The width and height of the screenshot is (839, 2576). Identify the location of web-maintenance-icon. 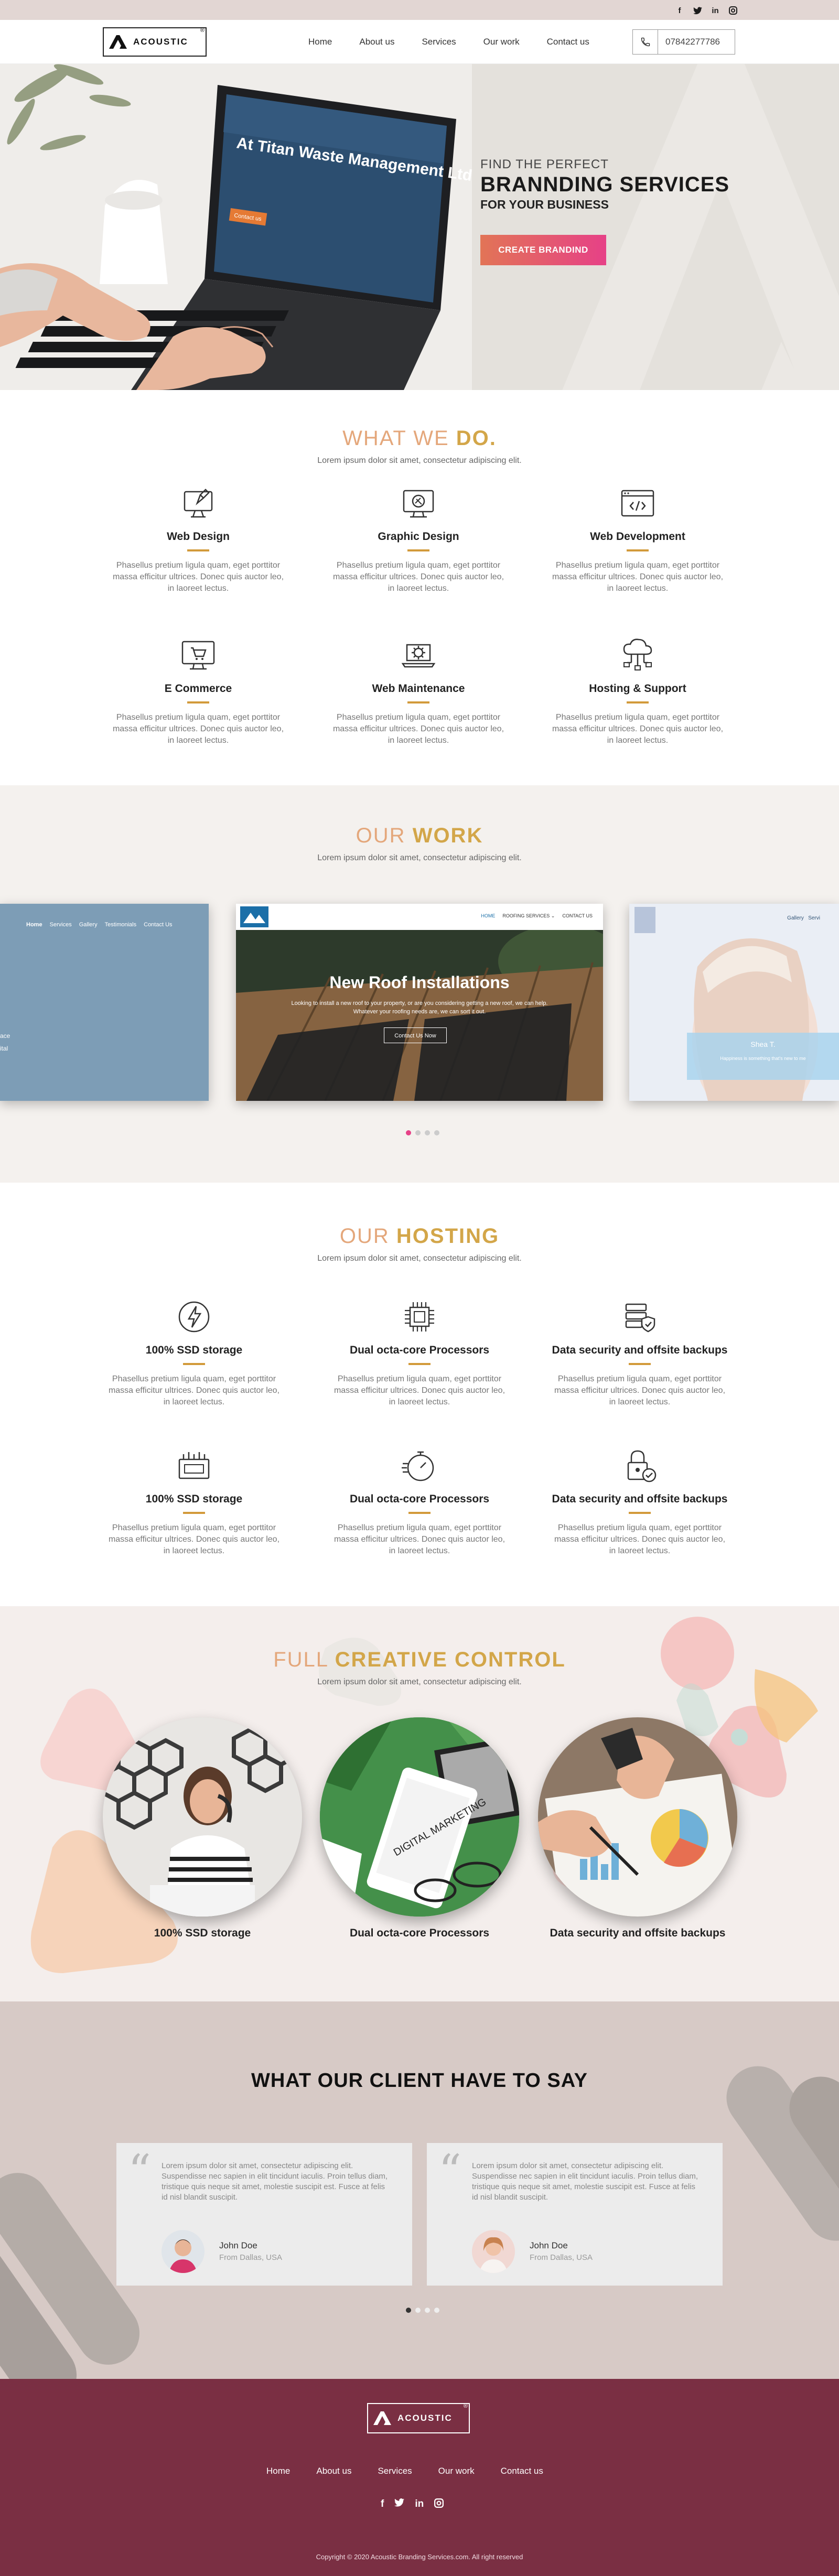
(419, 656).